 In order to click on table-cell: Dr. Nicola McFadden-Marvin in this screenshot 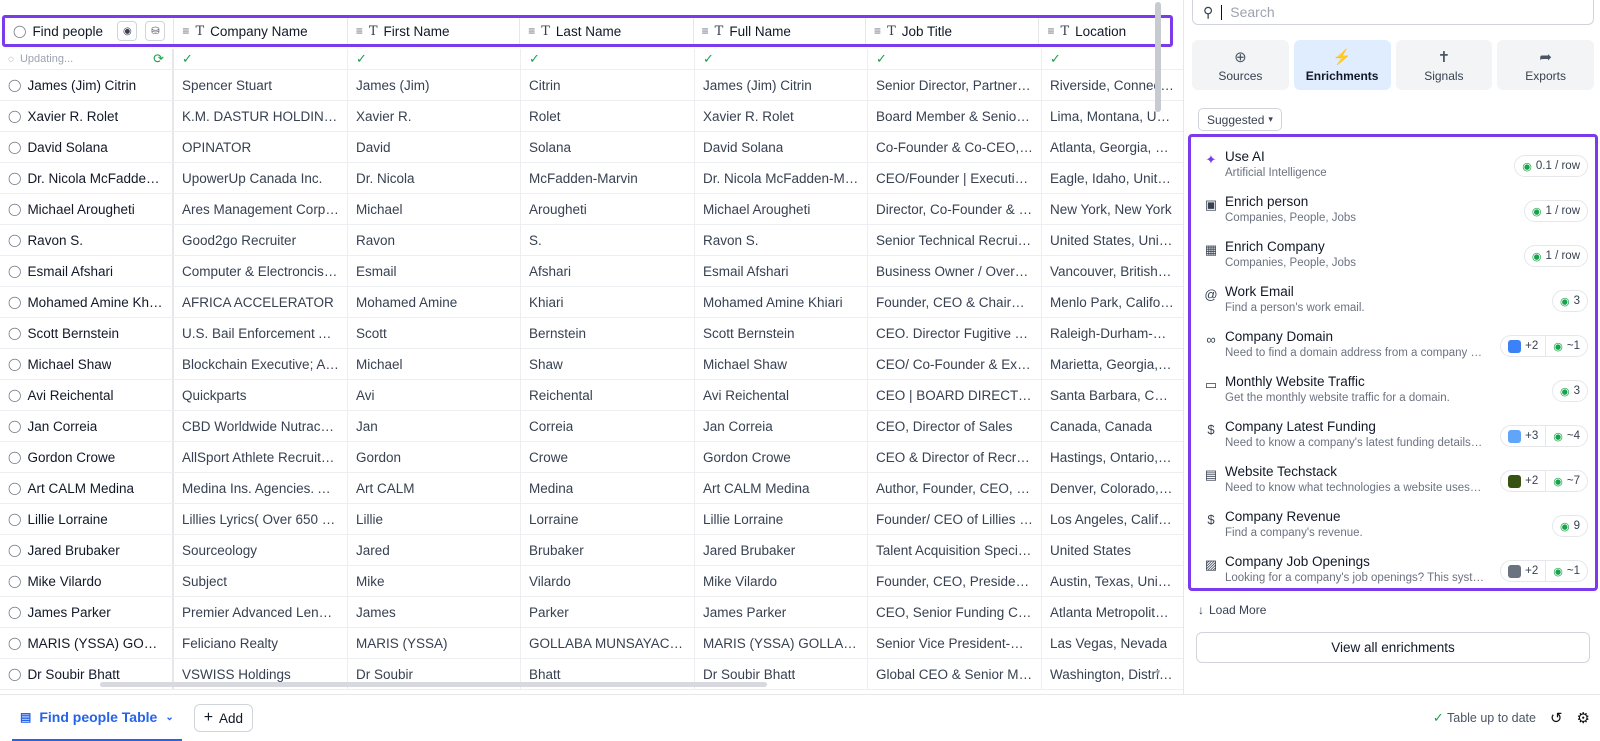, I will do `click(781, 178)`.